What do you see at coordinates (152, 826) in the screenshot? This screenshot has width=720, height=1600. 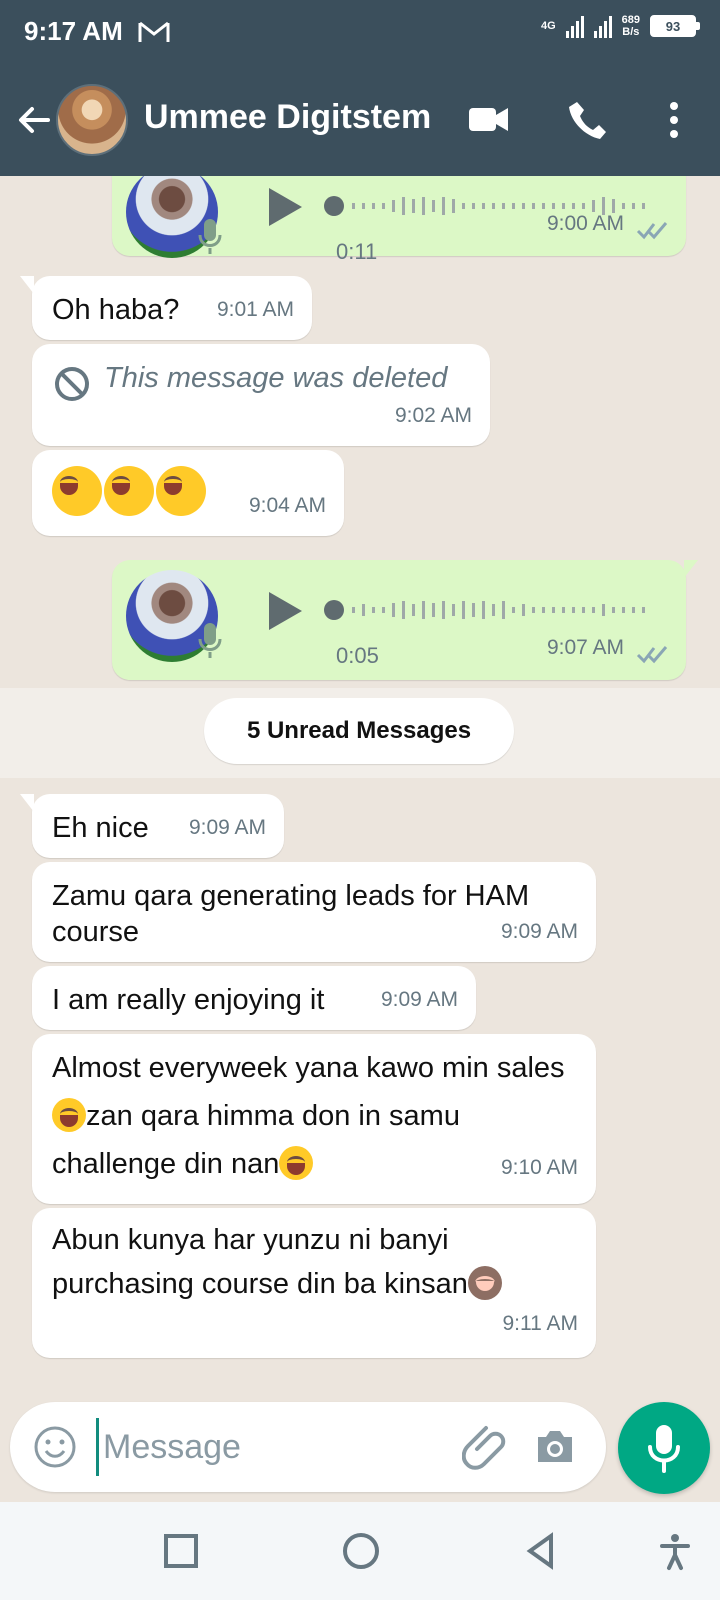 I see `incoming-message: Eh nice 9:09 AM` at bounding box center [152, 826].